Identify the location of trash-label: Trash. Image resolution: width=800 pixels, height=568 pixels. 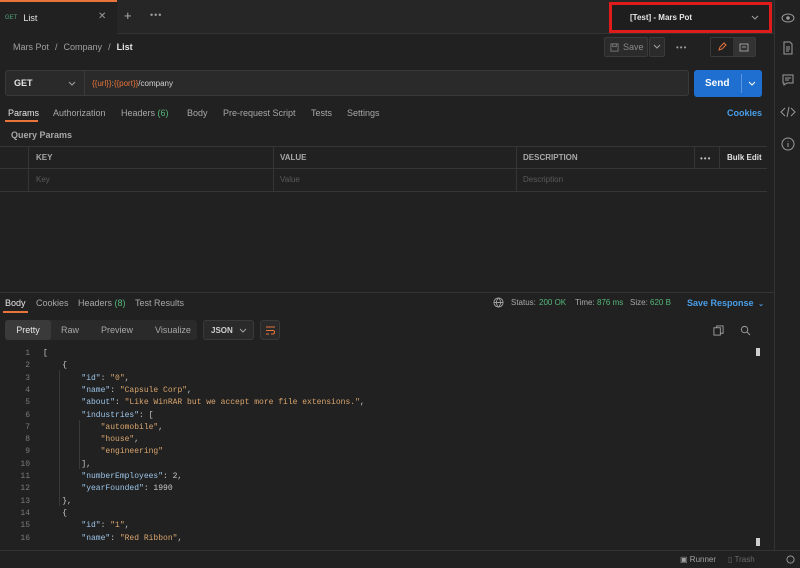
(744, 559).